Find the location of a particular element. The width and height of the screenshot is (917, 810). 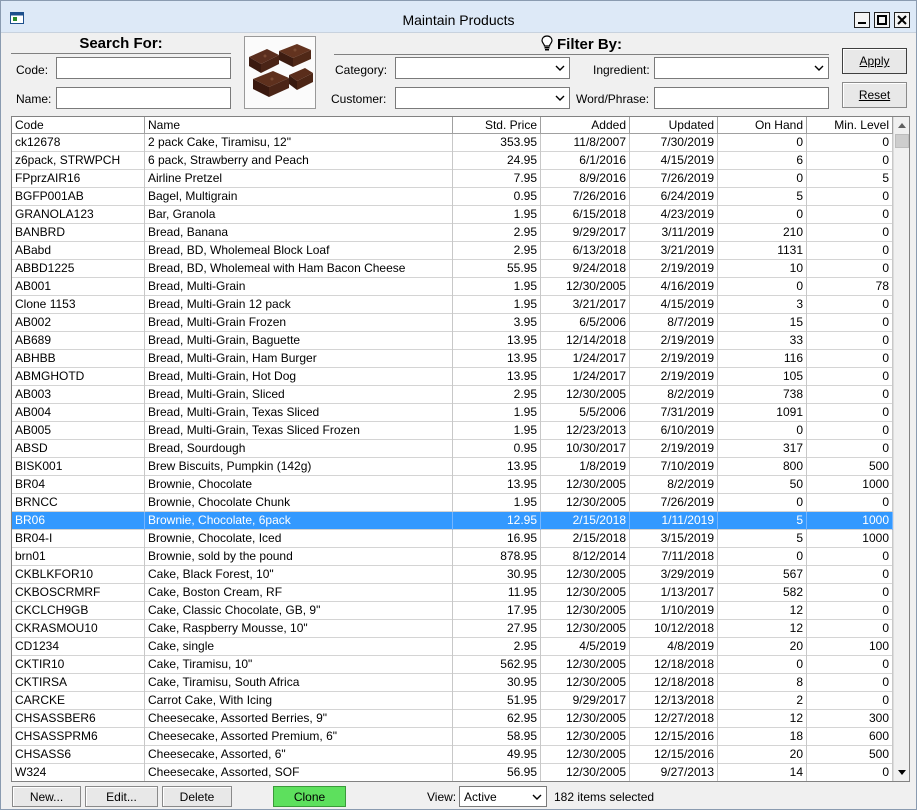

title-bar: Maintain Products is located at coordinates (458, 17).